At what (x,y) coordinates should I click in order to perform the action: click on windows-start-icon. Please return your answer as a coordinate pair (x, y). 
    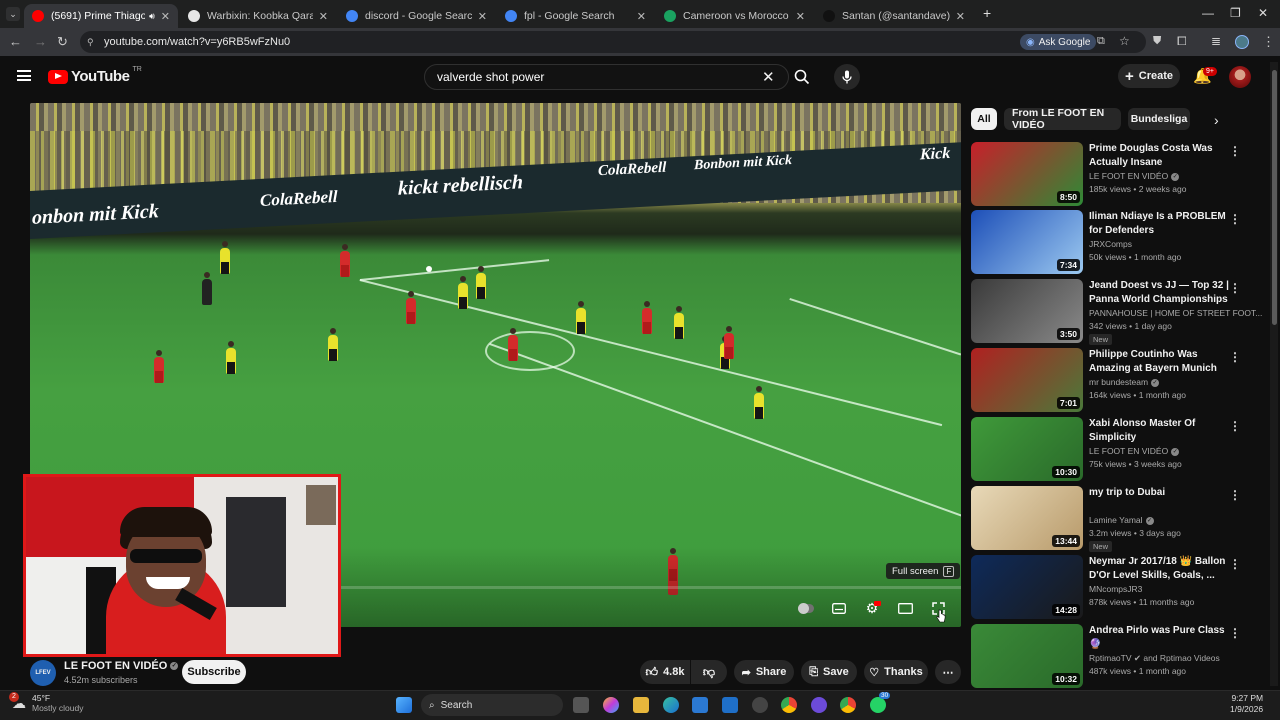
    Looking at the image, I should click on (404, 705).